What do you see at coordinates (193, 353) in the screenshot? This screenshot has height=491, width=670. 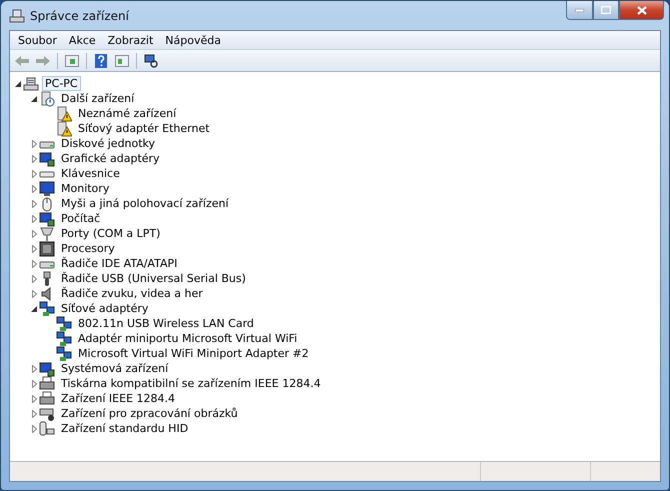 I see `tree-item: Microsoft Virtual WiFi Miniport Adapter #2` at bounding box center [193, 353].